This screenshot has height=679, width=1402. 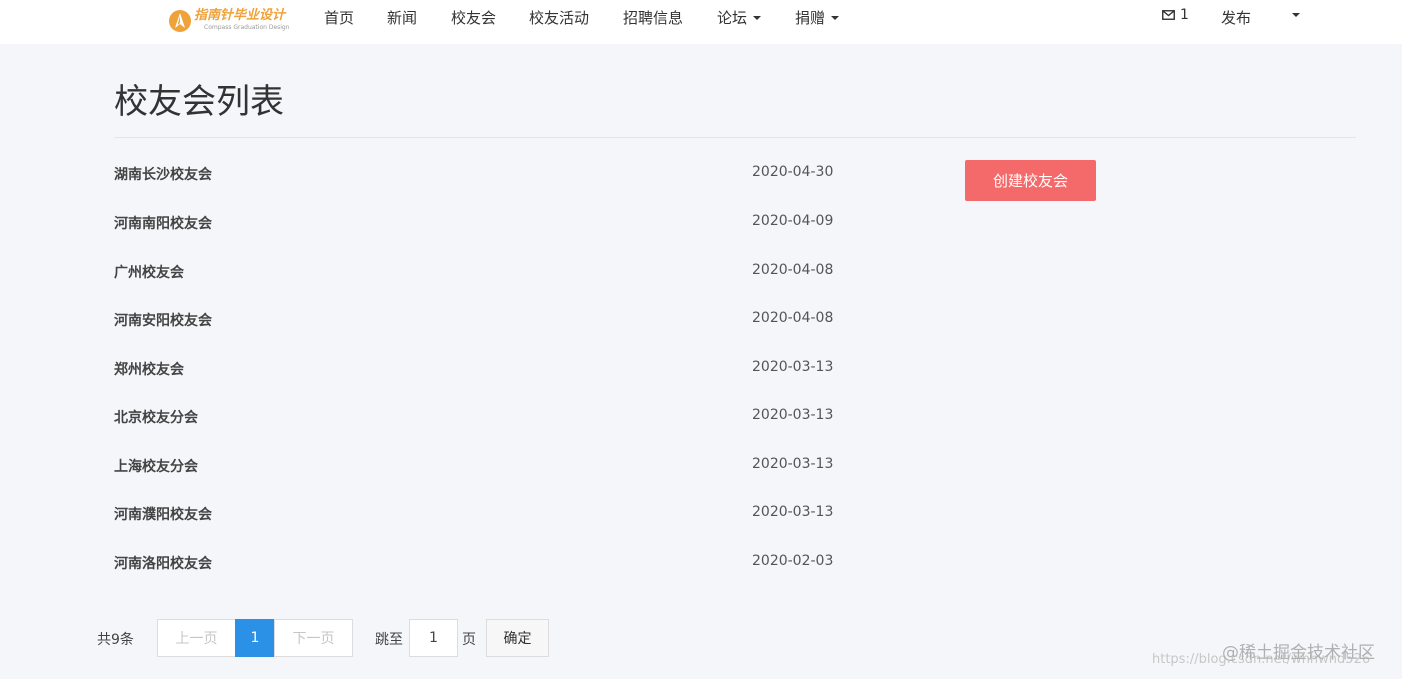 I want to click on nav-alumni-activities: 校友活动, so click(x=559, y=17).